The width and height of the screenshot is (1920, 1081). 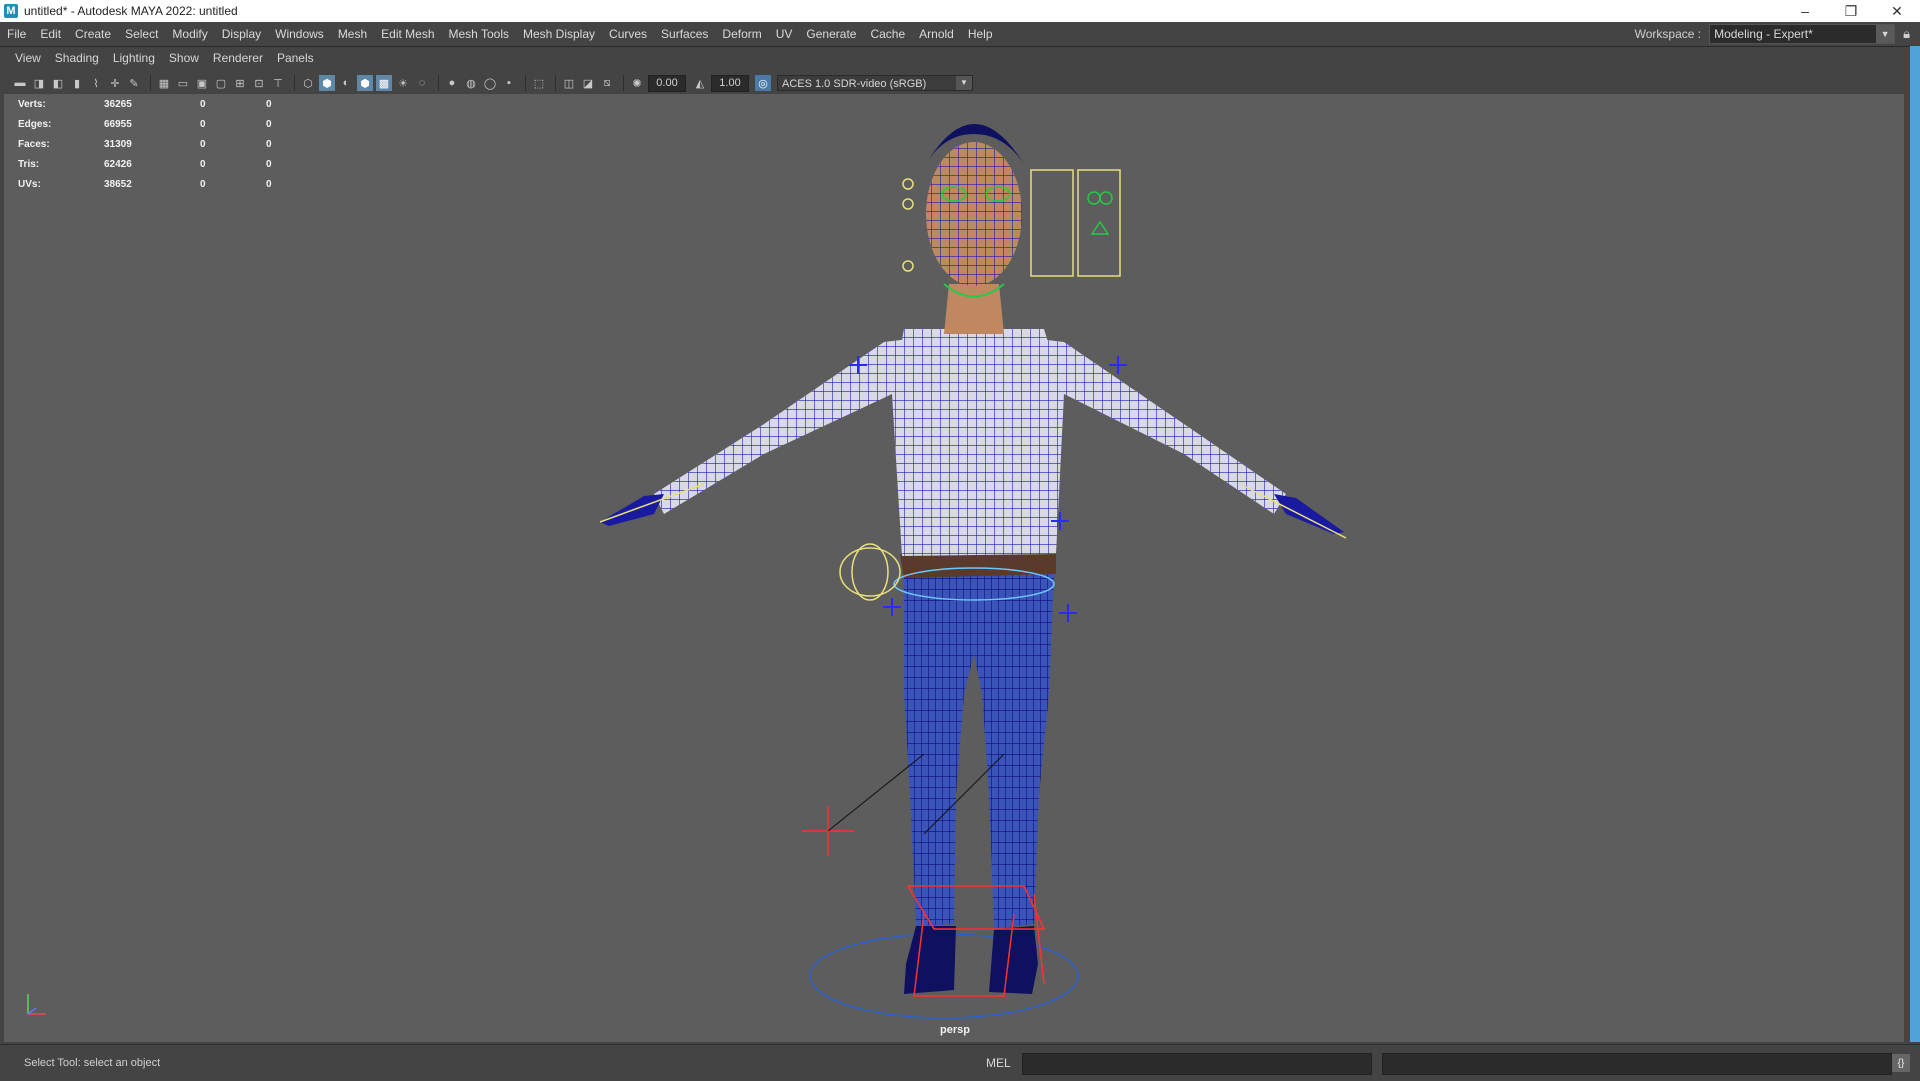 What do you see at coordinates (998, 1063) in the screenshot?
I see `mel-label: MEL` at bounding box center [998, 1063].